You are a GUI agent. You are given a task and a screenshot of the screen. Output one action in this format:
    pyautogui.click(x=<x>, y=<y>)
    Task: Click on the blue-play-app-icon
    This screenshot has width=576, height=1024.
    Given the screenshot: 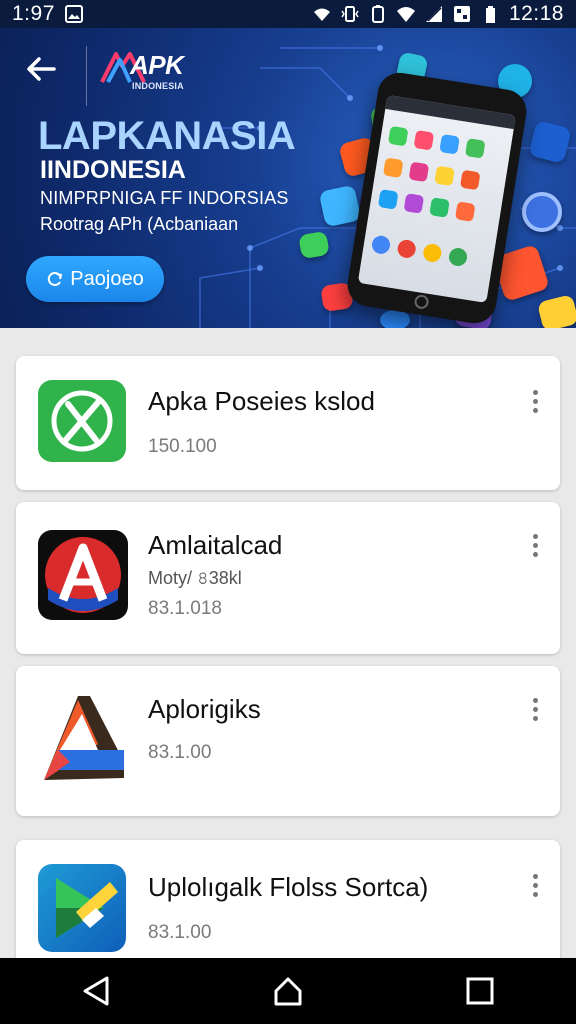 What is the action you would take?
    pyautogui.click(x=82, y=908)
    